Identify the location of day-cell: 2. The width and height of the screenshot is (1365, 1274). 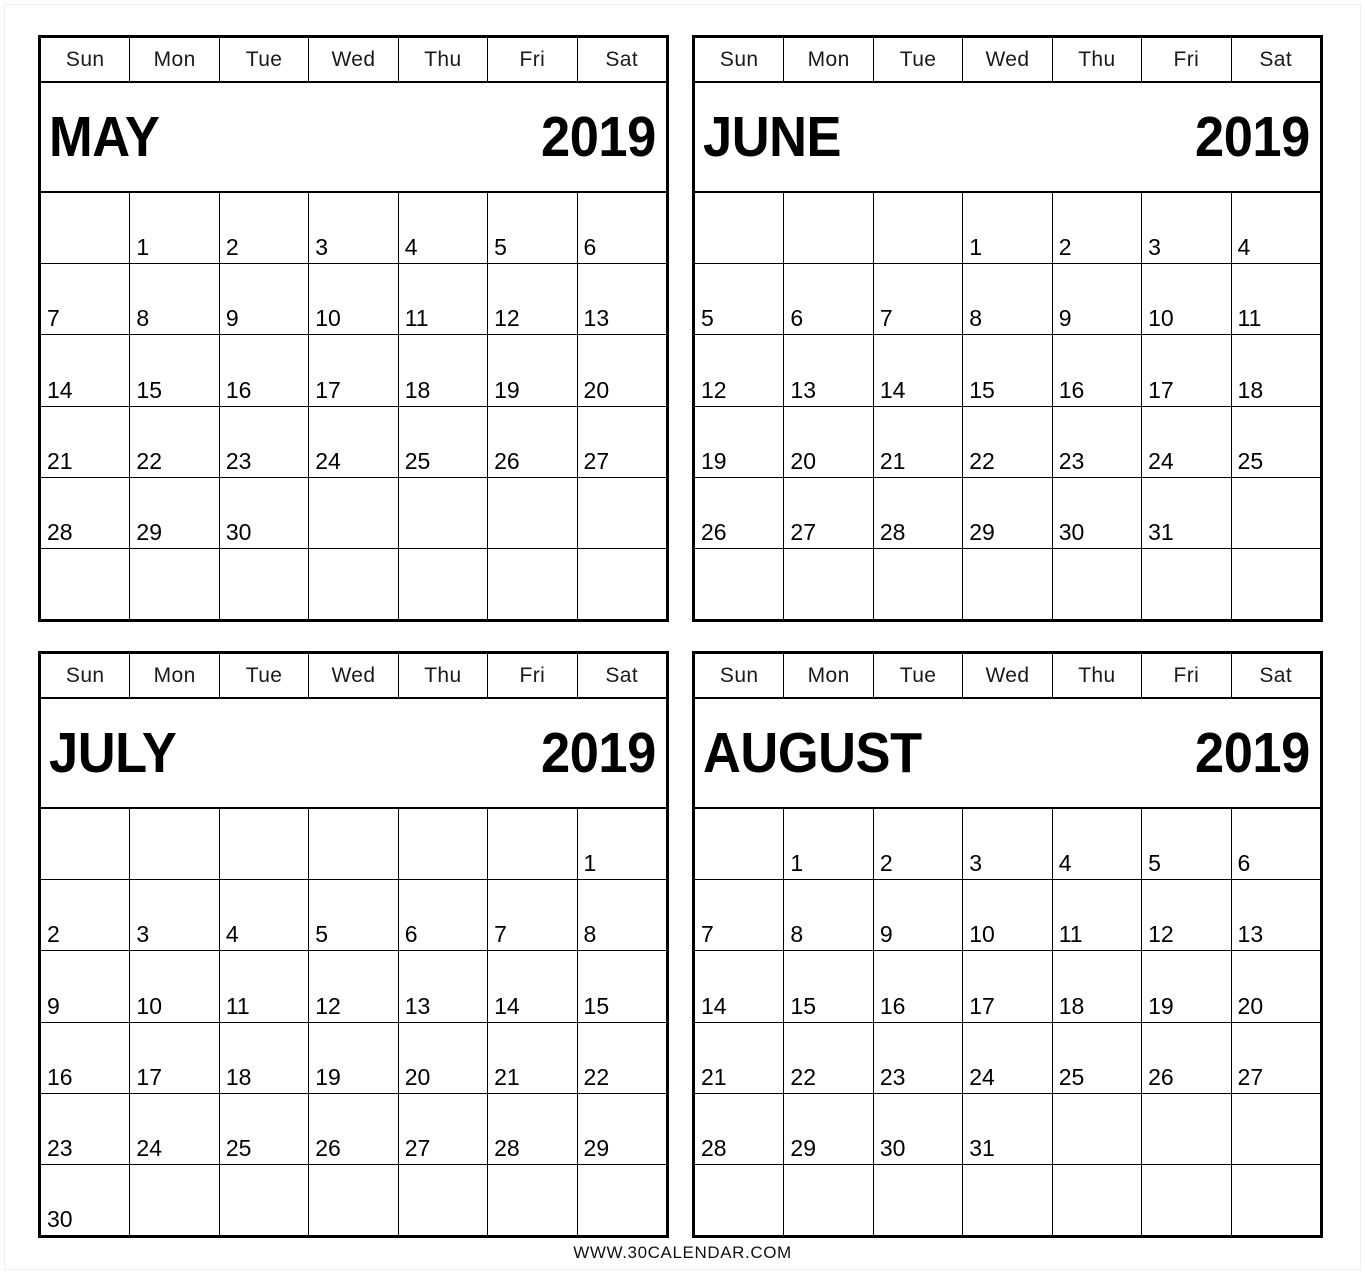
(919, 844).